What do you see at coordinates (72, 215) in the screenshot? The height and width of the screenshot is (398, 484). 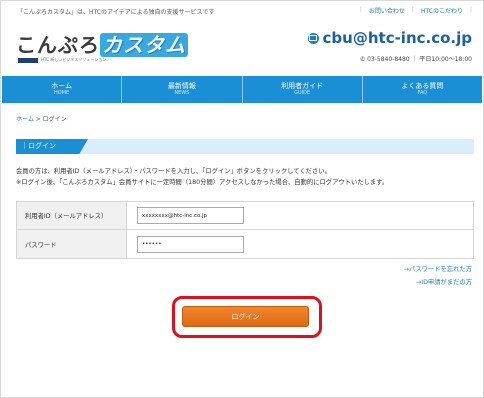 I see `user-id-label: 利用者ID（メールアドレス）` at bounding box center [72, 215].